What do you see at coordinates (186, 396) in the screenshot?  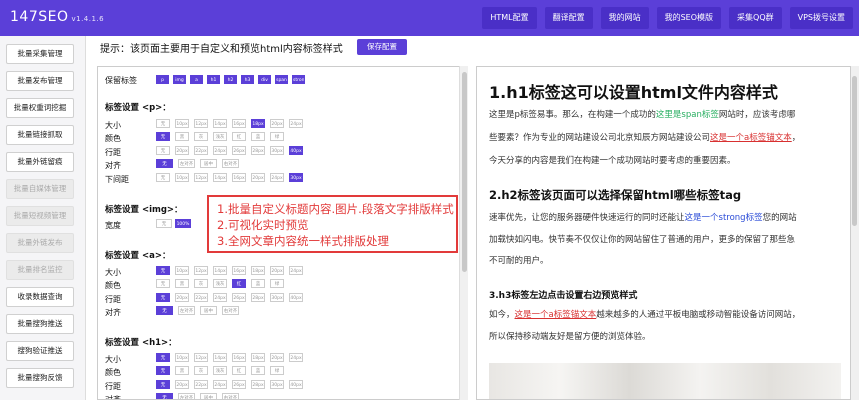 I see `h1-align-option: 左对齐` at bounding box center [186, 396].